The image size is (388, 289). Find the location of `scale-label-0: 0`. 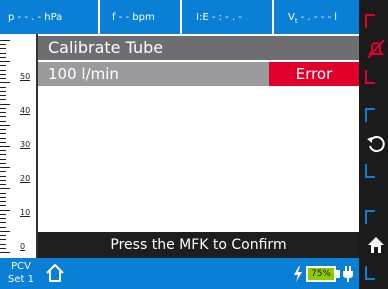

scale-label-0: 0 is located at coordinates (23, 246).